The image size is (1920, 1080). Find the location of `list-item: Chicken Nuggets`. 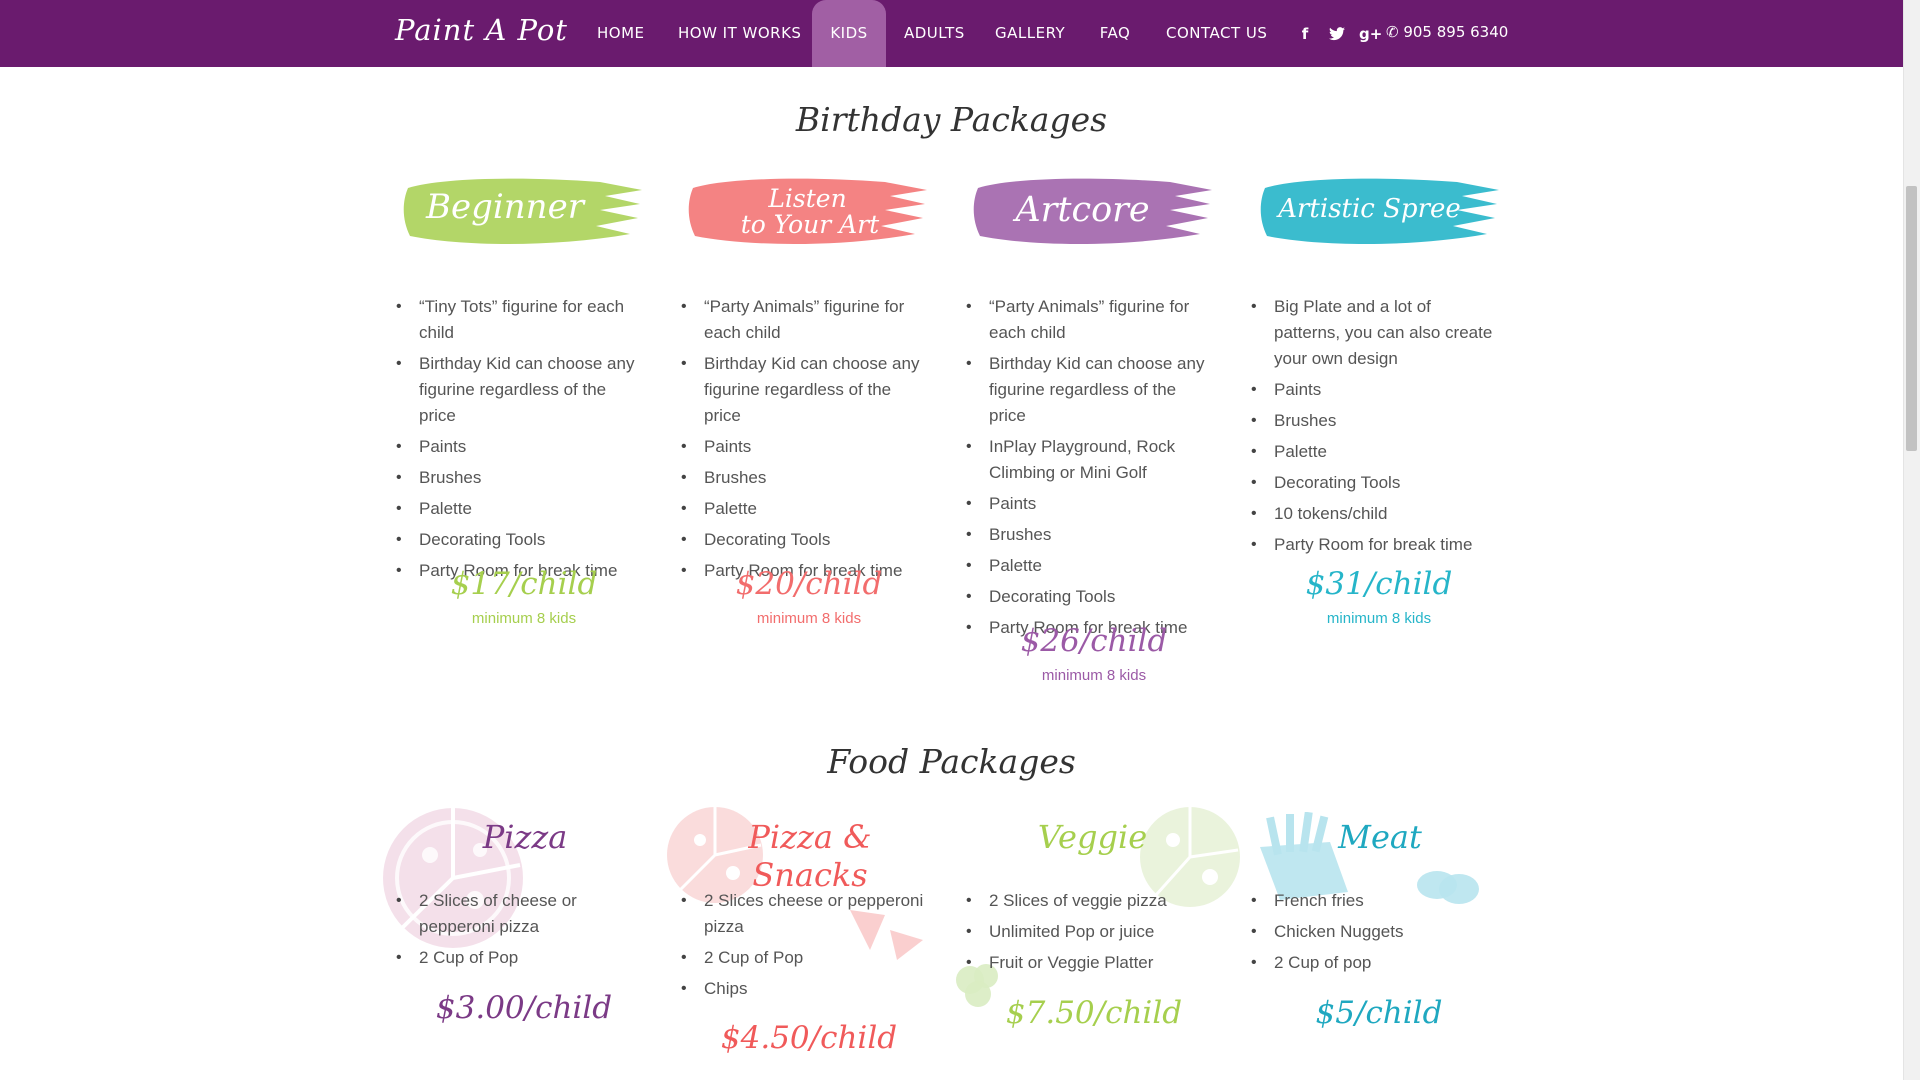

list-item: Chicken Nuggets is located at coordinates (1375, 932).